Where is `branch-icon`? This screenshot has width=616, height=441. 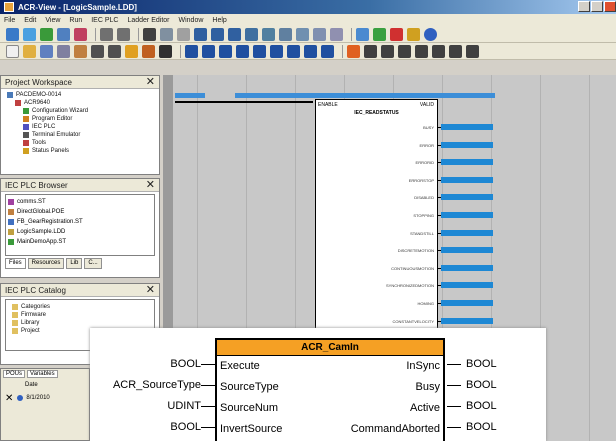 branch-icon is located at coordinates (455, 51).